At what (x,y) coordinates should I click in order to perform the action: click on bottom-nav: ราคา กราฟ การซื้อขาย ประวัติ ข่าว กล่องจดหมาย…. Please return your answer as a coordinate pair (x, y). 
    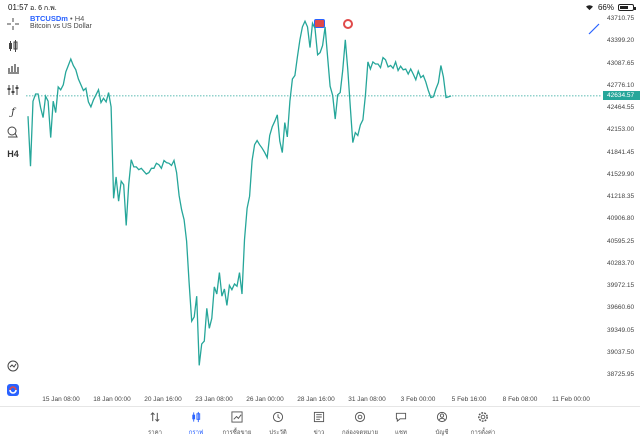
    Looking at the image, I should click on (320, 426).